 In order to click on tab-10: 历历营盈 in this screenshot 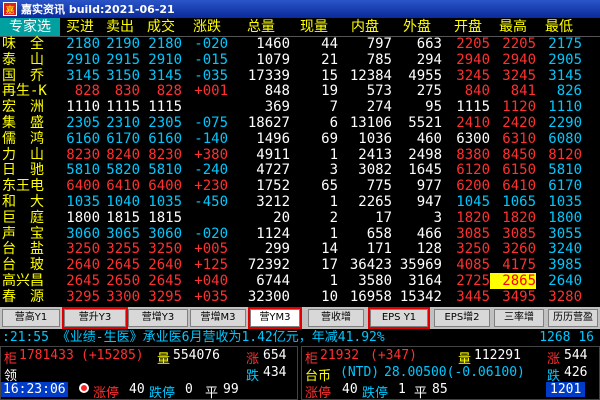, I will do `click(573, 318)`.